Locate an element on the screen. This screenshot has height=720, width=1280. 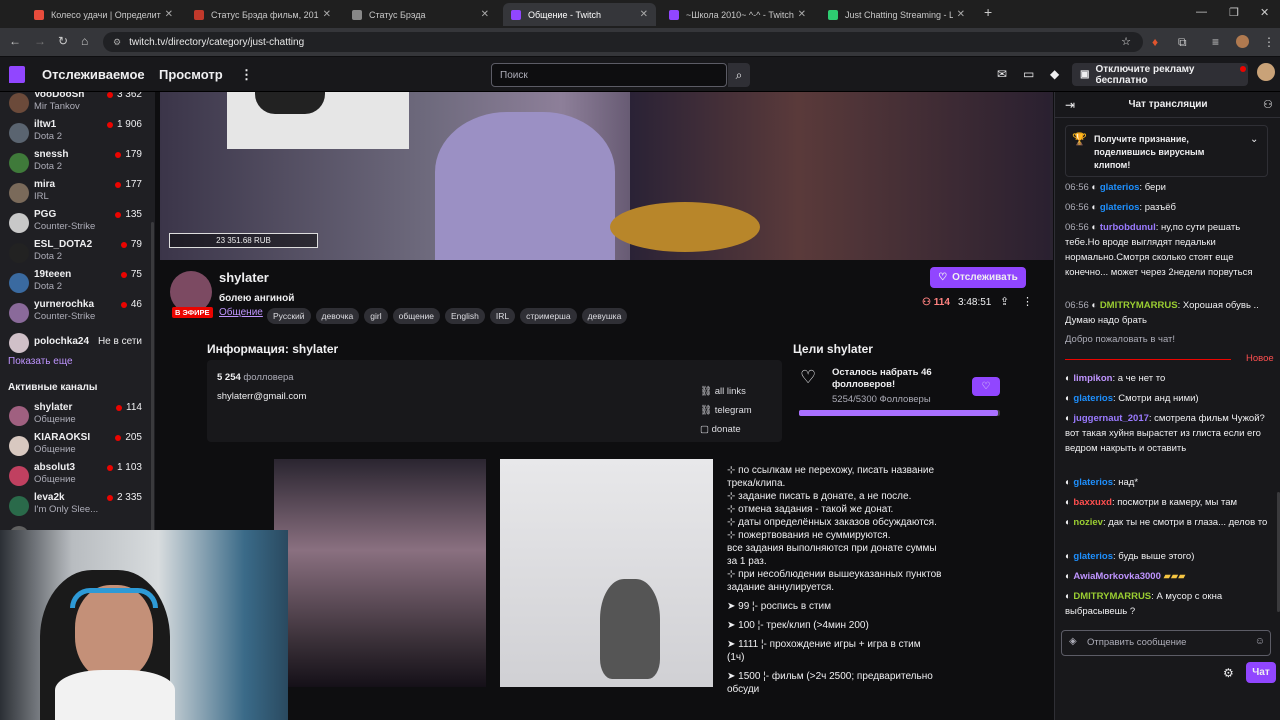
back-icon: ← is located at coordinates (15, 41).